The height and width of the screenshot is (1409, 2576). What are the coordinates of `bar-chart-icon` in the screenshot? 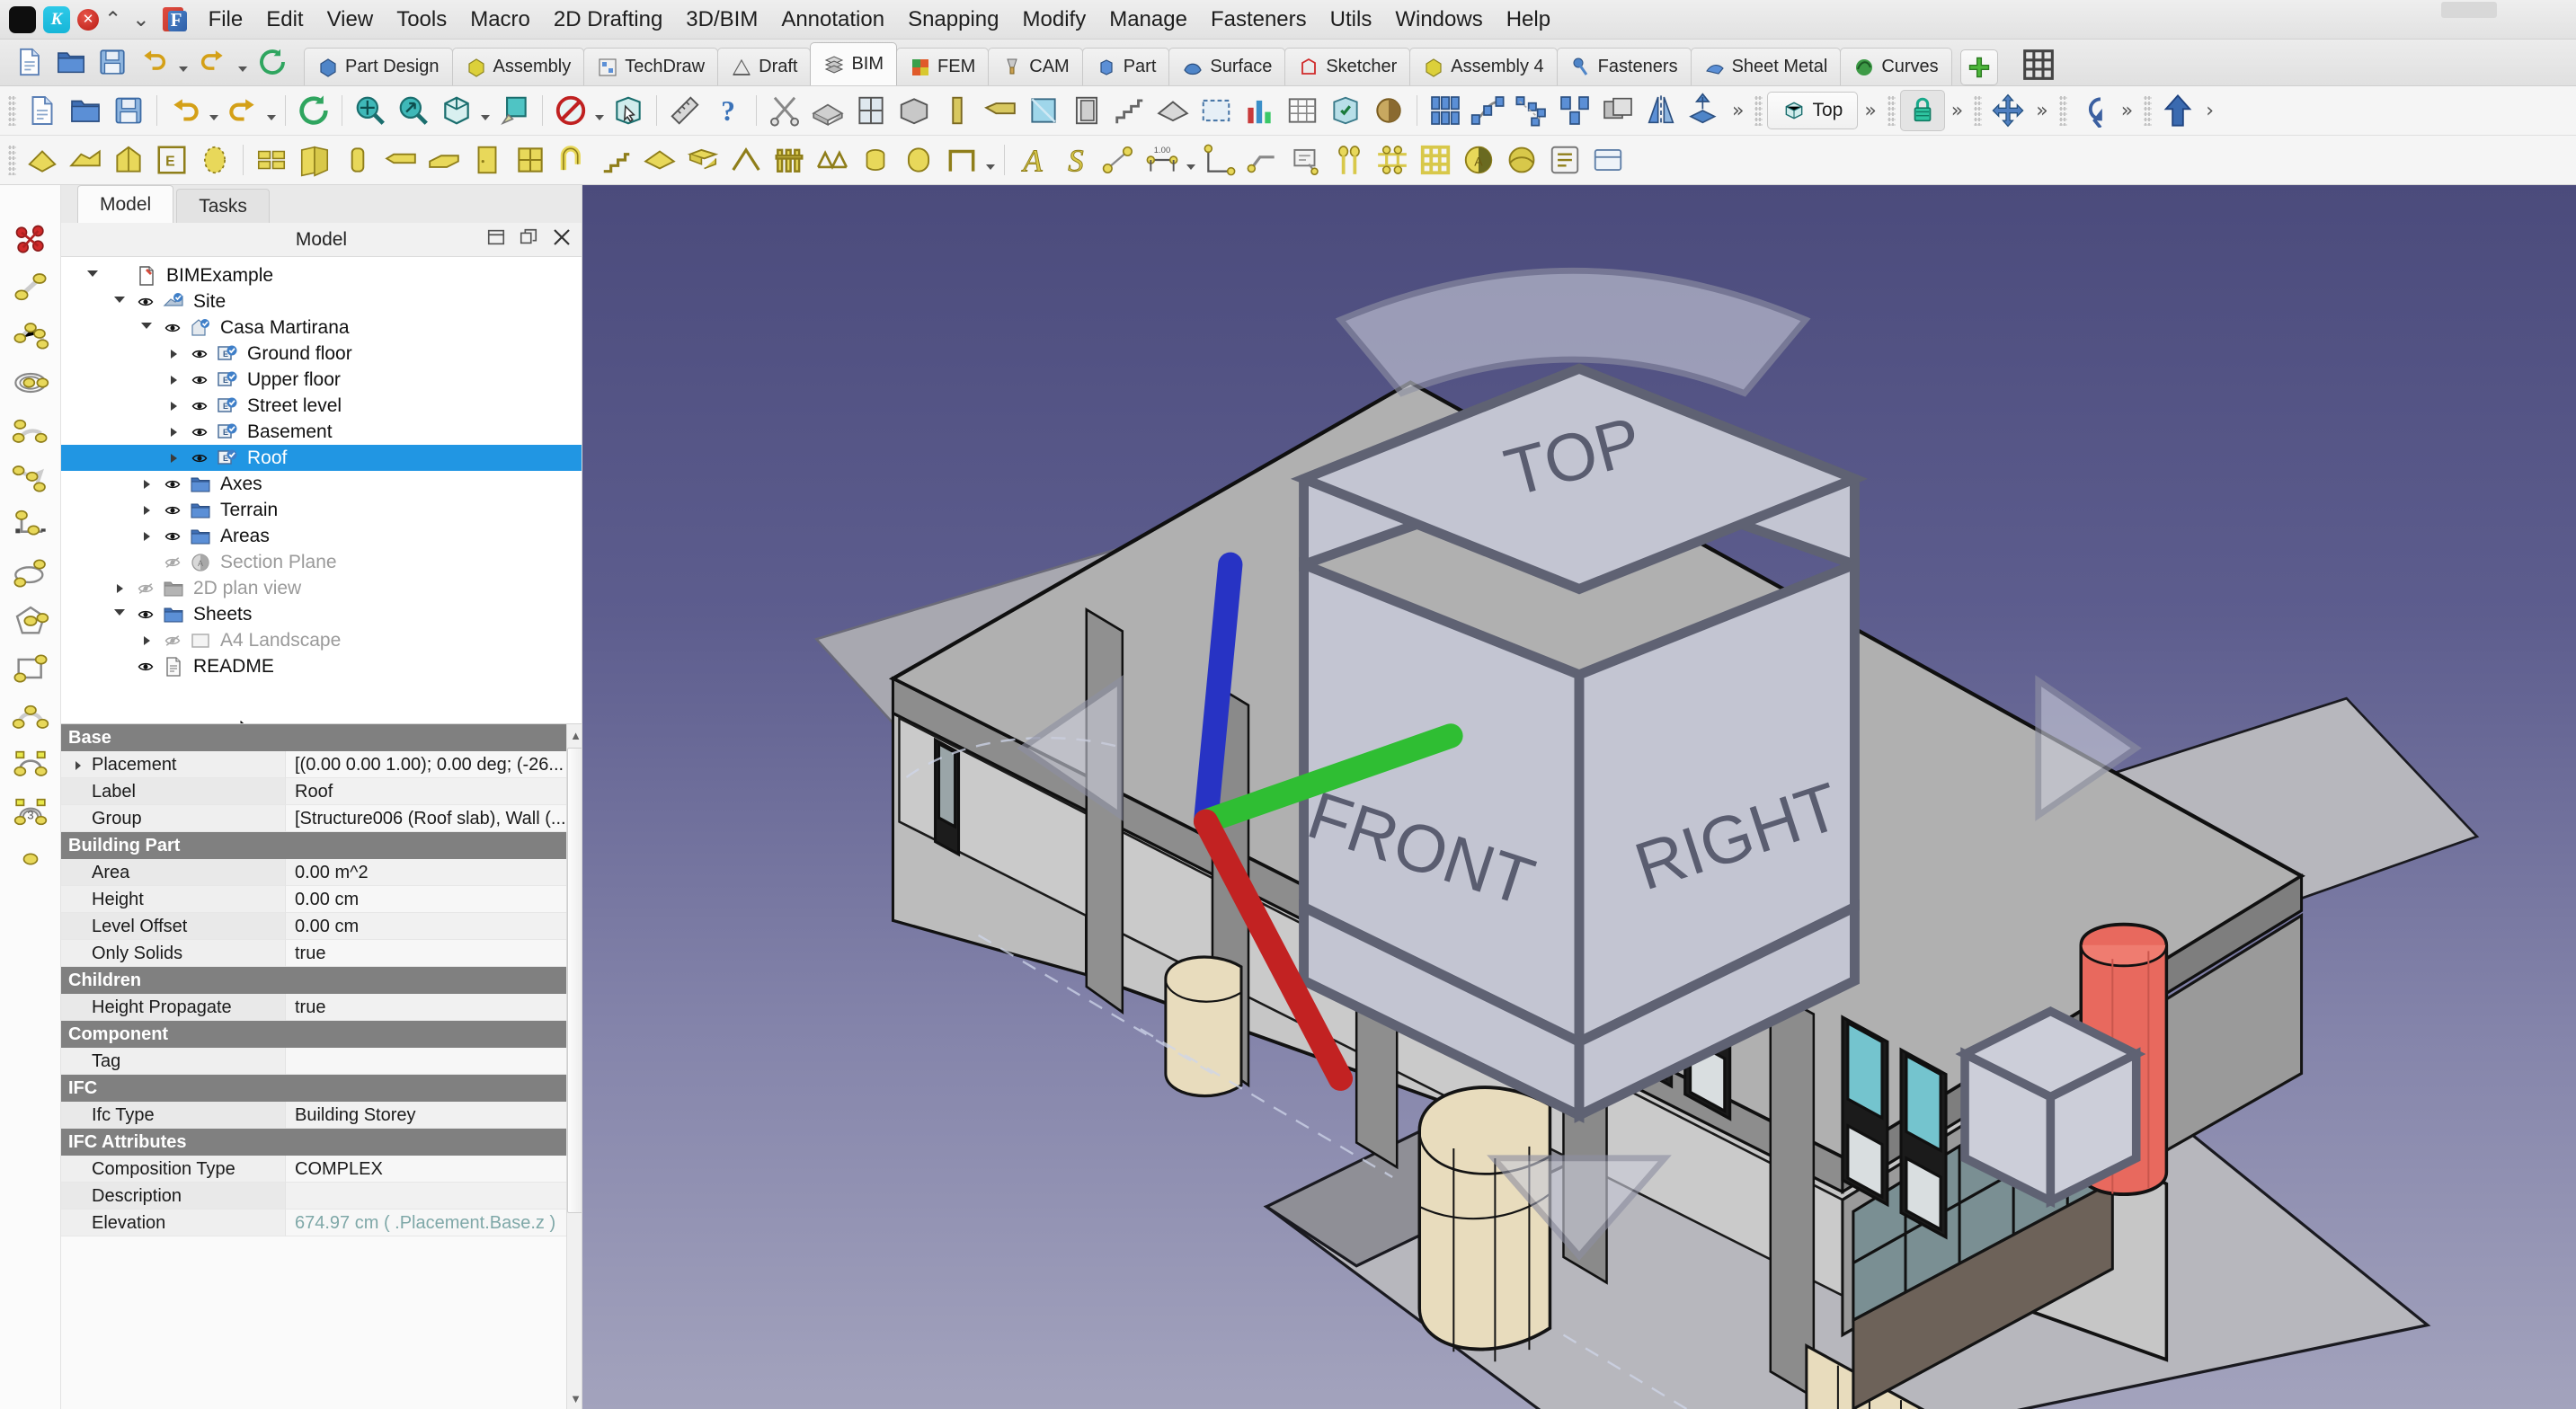 It's located at (1259, 110).